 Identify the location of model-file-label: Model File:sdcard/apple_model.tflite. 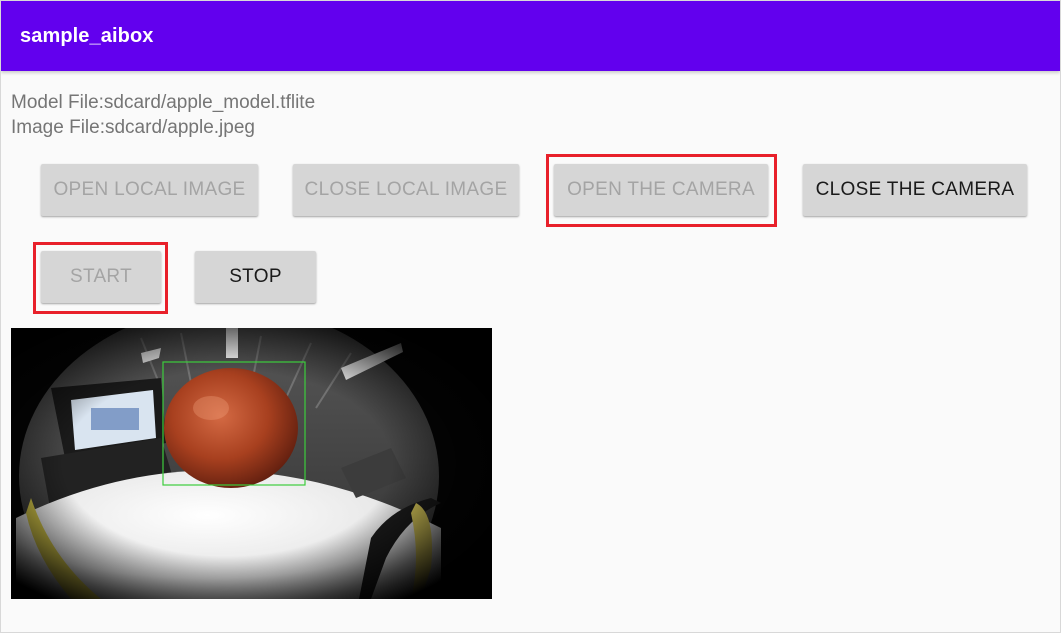
(163, 102).